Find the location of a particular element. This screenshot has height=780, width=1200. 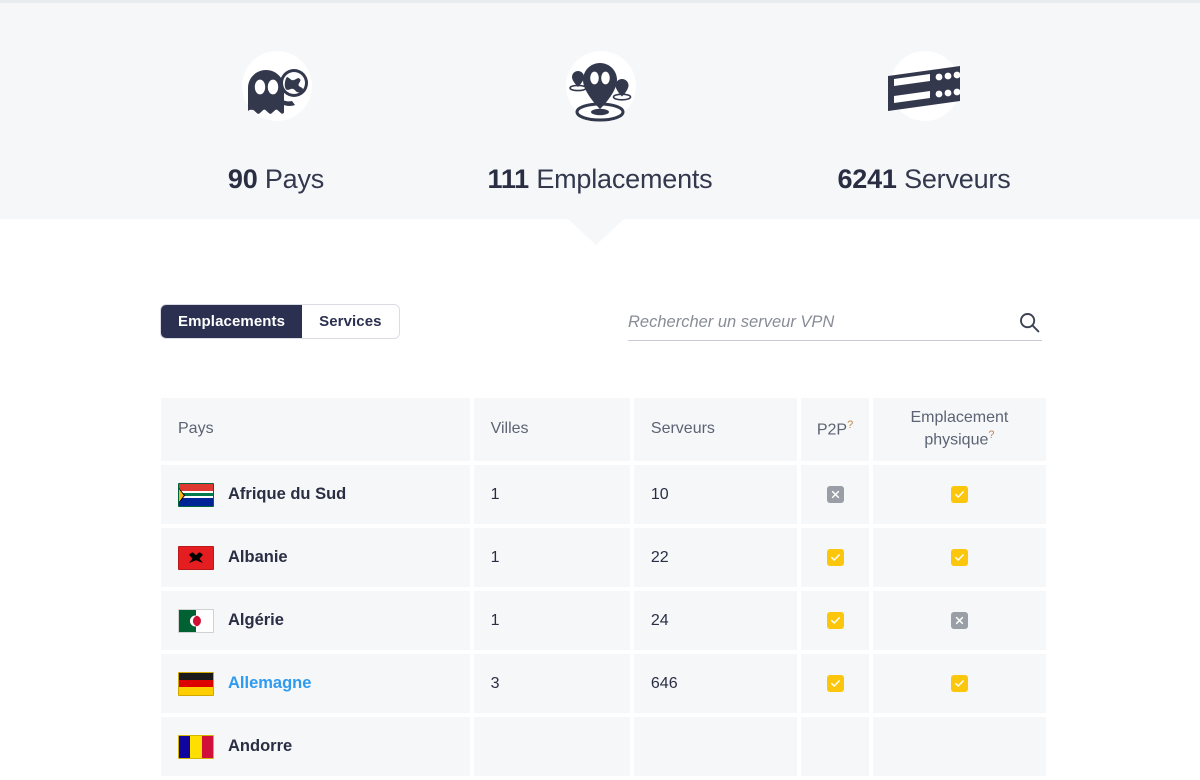

tab-services: Services is located at coordinates (350, 321).